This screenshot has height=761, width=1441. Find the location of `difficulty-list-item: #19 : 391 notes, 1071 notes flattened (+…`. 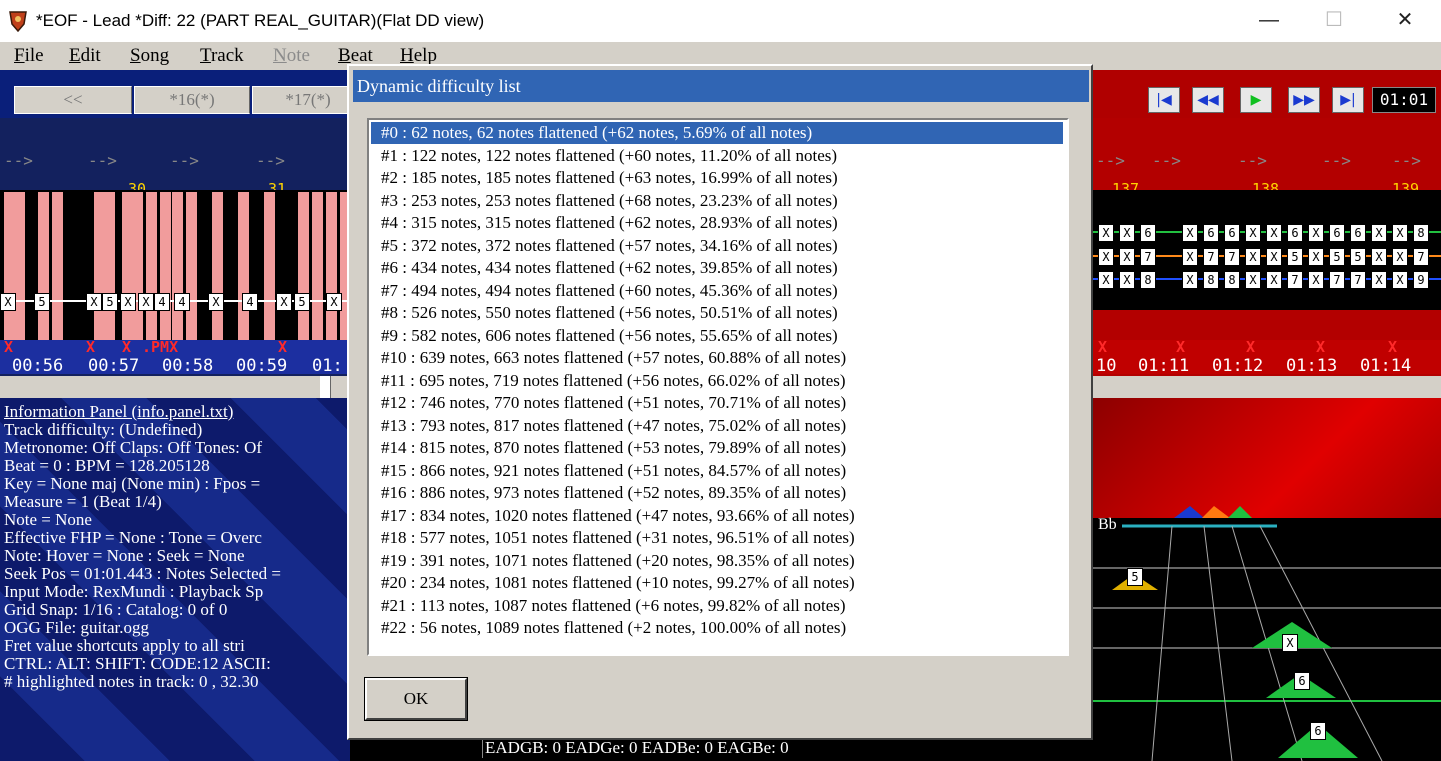

difficulty-list-item: #19 : 391 notes, 1071 notes flattened (+… is located at coordinates (616, 561).